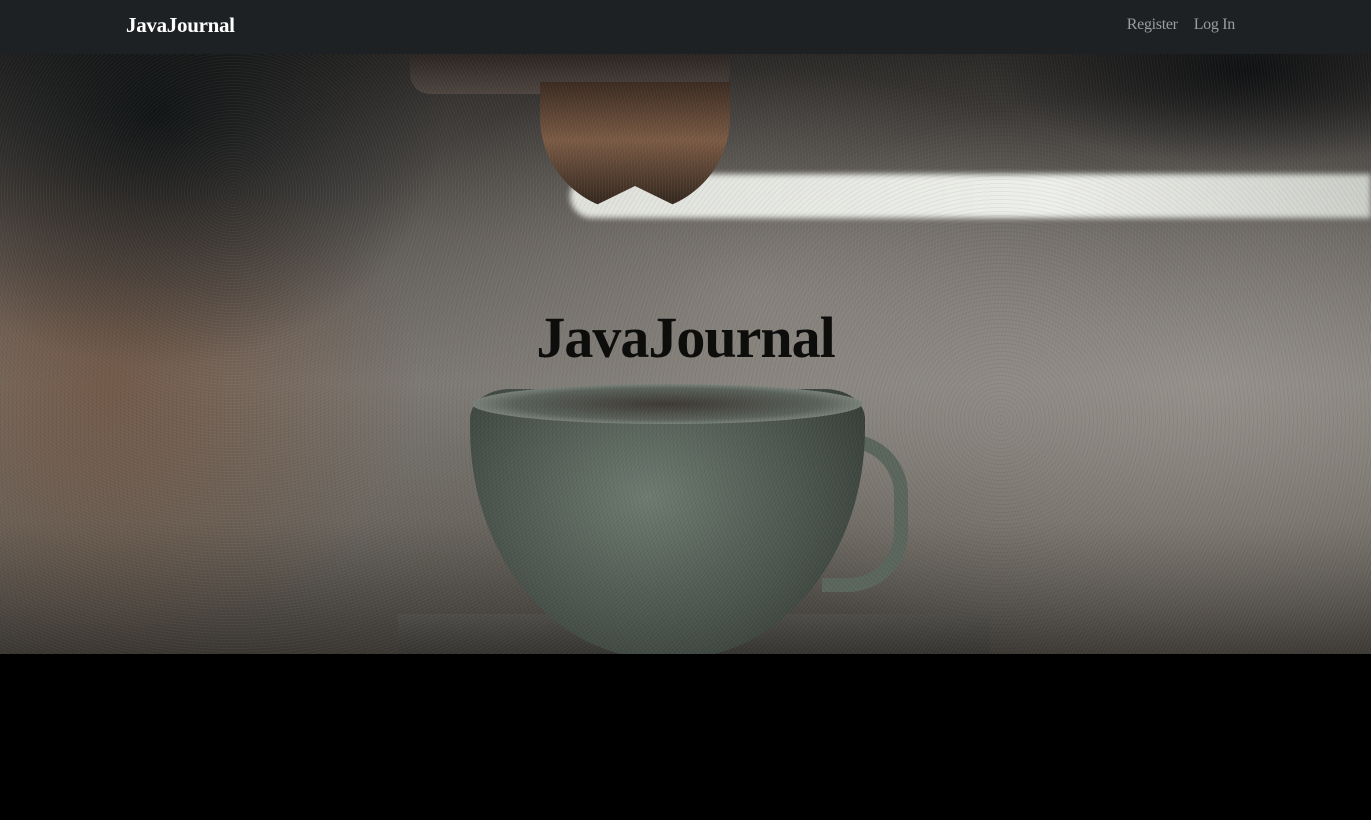 The height and width of the screenshot is (820, 1371). Describe the element at coordinates (1215, 25) in the screenshot. I see `login-link: Log In` at that location.